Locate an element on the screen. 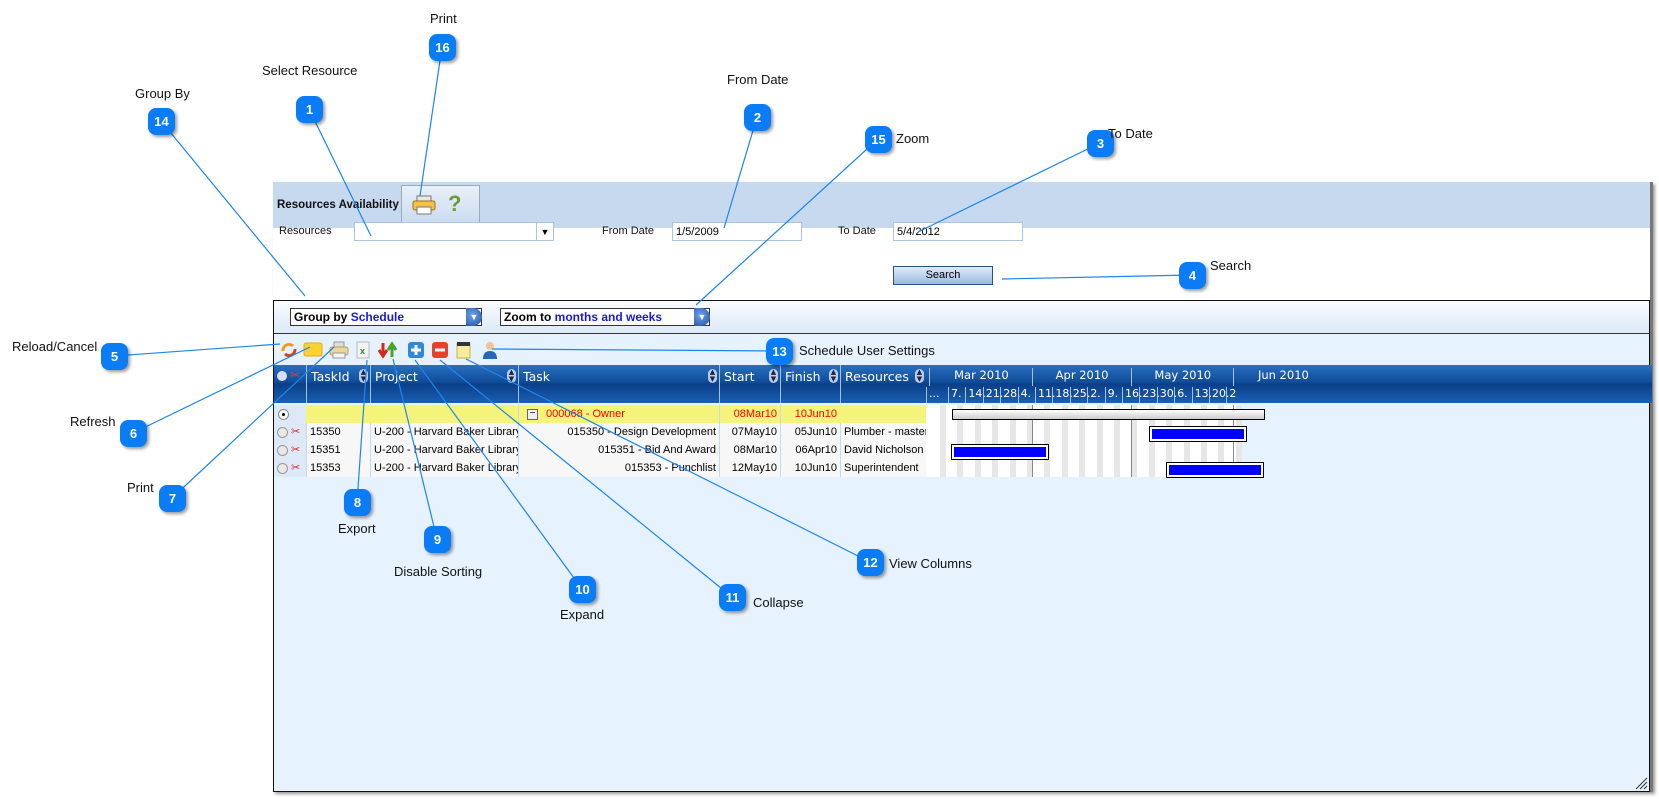 The image size is (1659, 799). column-header-project: Project ▲ ▼ is located at coordinates (444, 384).